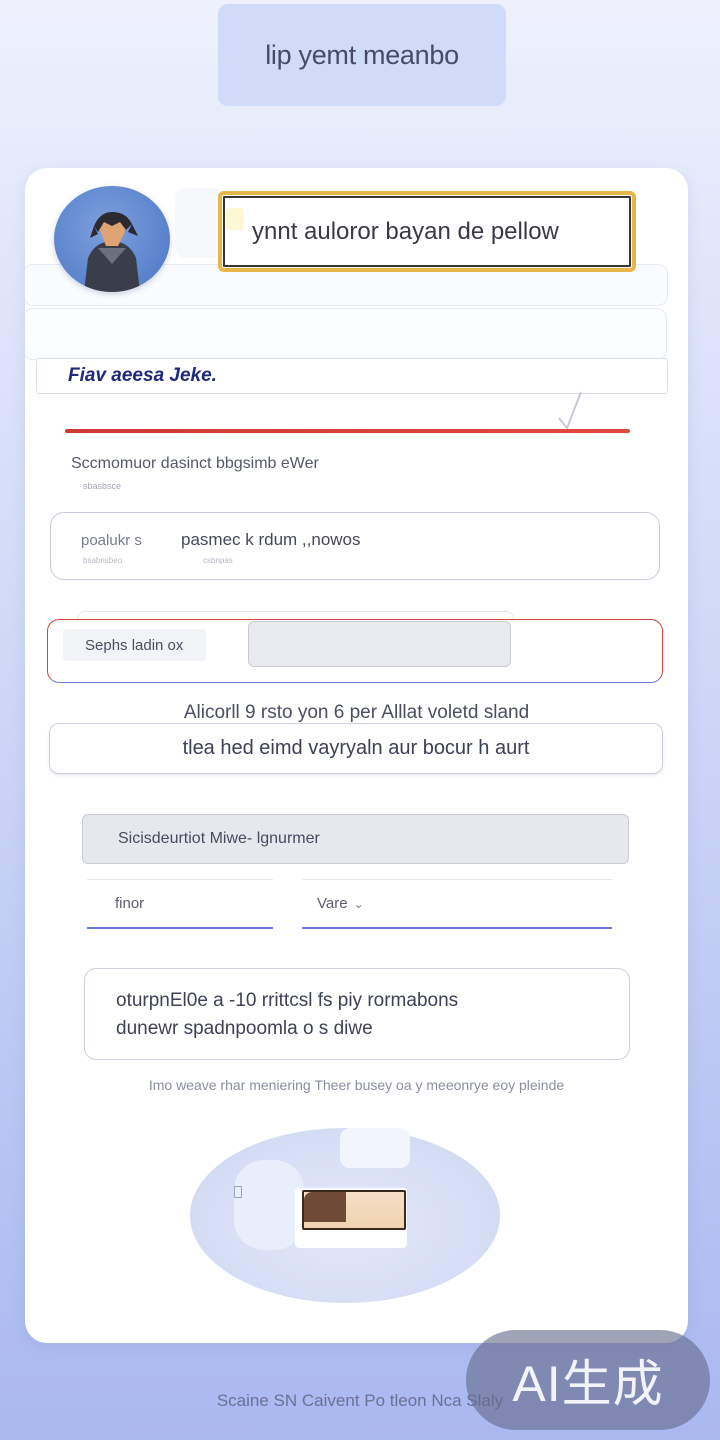 The image size is (720, 1440). I want to click on select-field-value: Sicisdeurtiot Miwe- lgnurmer, so click(219, 838).